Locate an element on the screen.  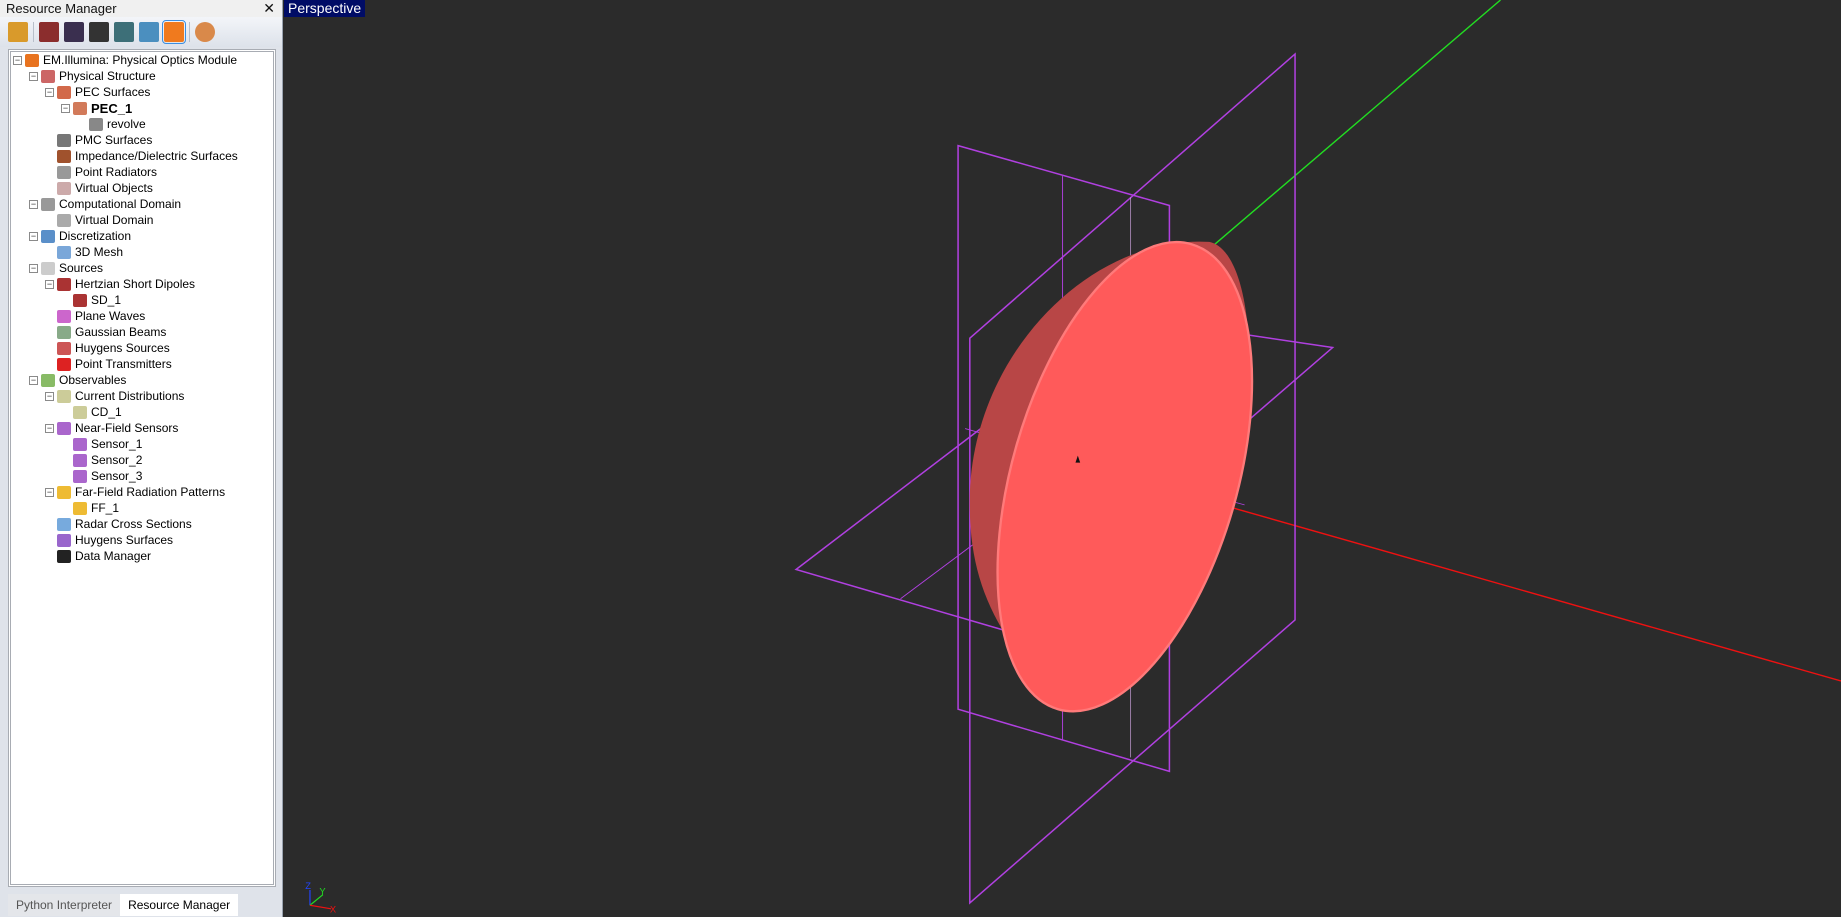
tree-item: − EM.Illumina: Physical Optics Module is located at coordinates (142, 60).